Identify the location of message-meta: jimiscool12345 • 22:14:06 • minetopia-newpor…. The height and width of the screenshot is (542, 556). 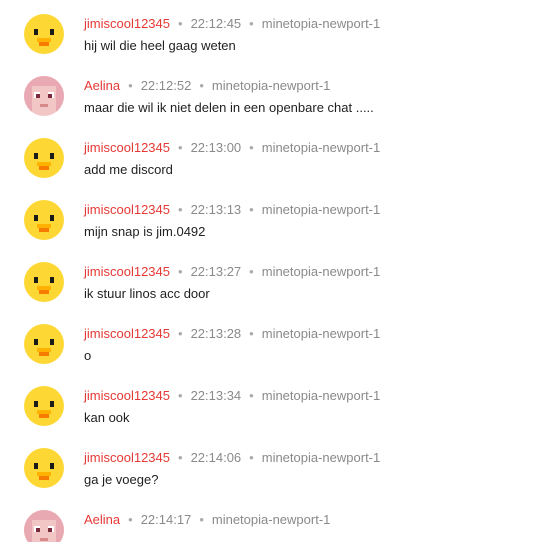
(232, 457).